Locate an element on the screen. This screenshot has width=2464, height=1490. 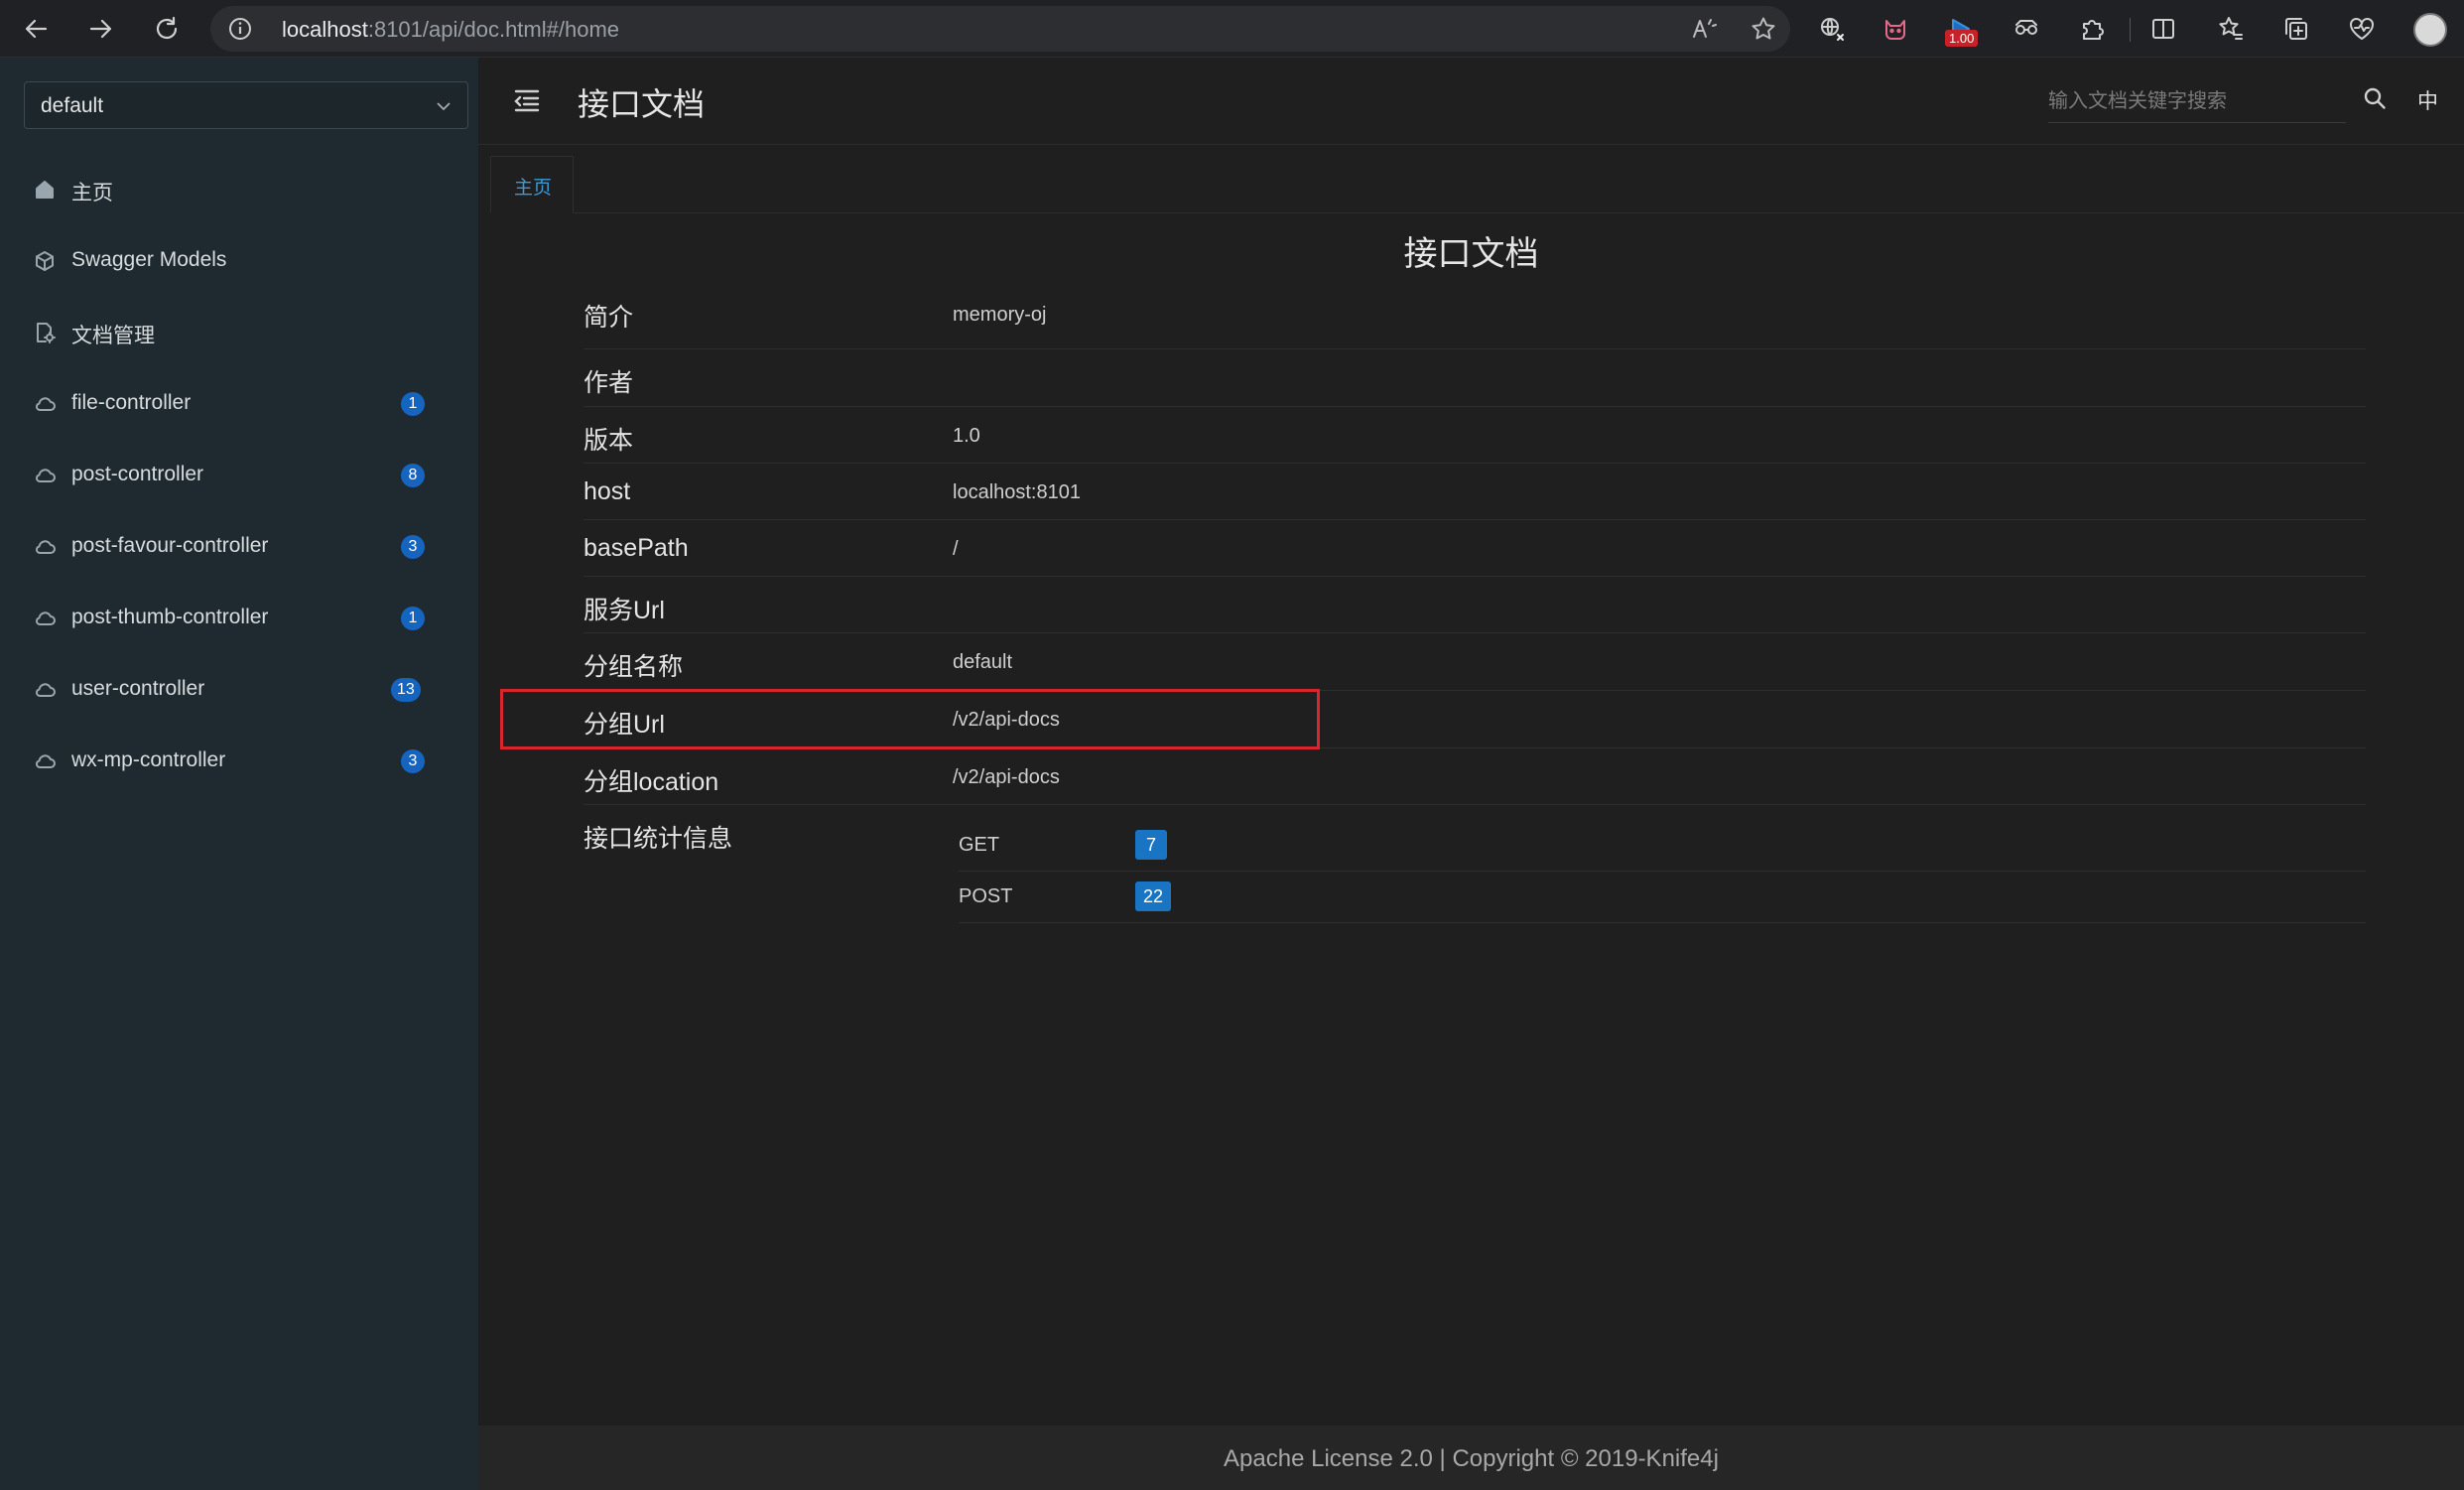
info-value: default is located at coordinates (983, 662).